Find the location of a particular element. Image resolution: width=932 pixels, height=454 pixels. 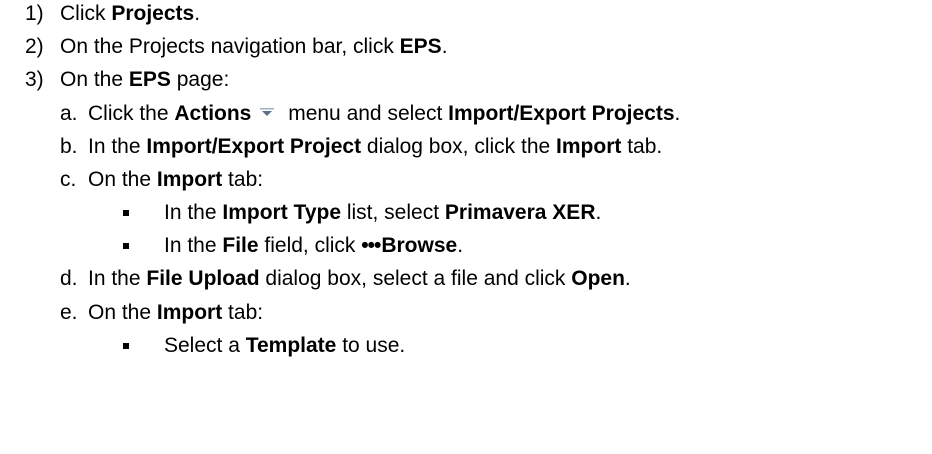

step-number: 2) is located at coordinates (34, 46).